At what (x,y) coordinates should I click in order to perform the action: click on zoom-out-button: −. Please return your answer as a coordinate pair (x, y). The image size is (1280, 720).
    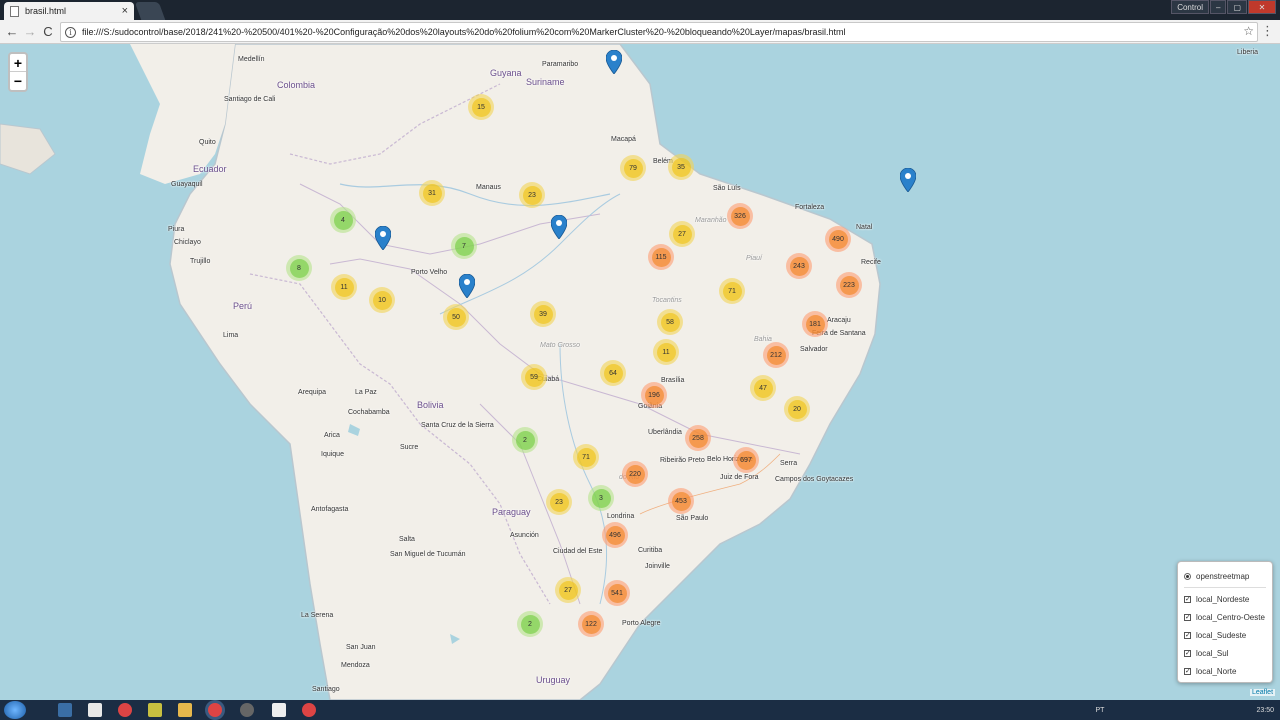
    Looking at the image, I should click on (18, 81).